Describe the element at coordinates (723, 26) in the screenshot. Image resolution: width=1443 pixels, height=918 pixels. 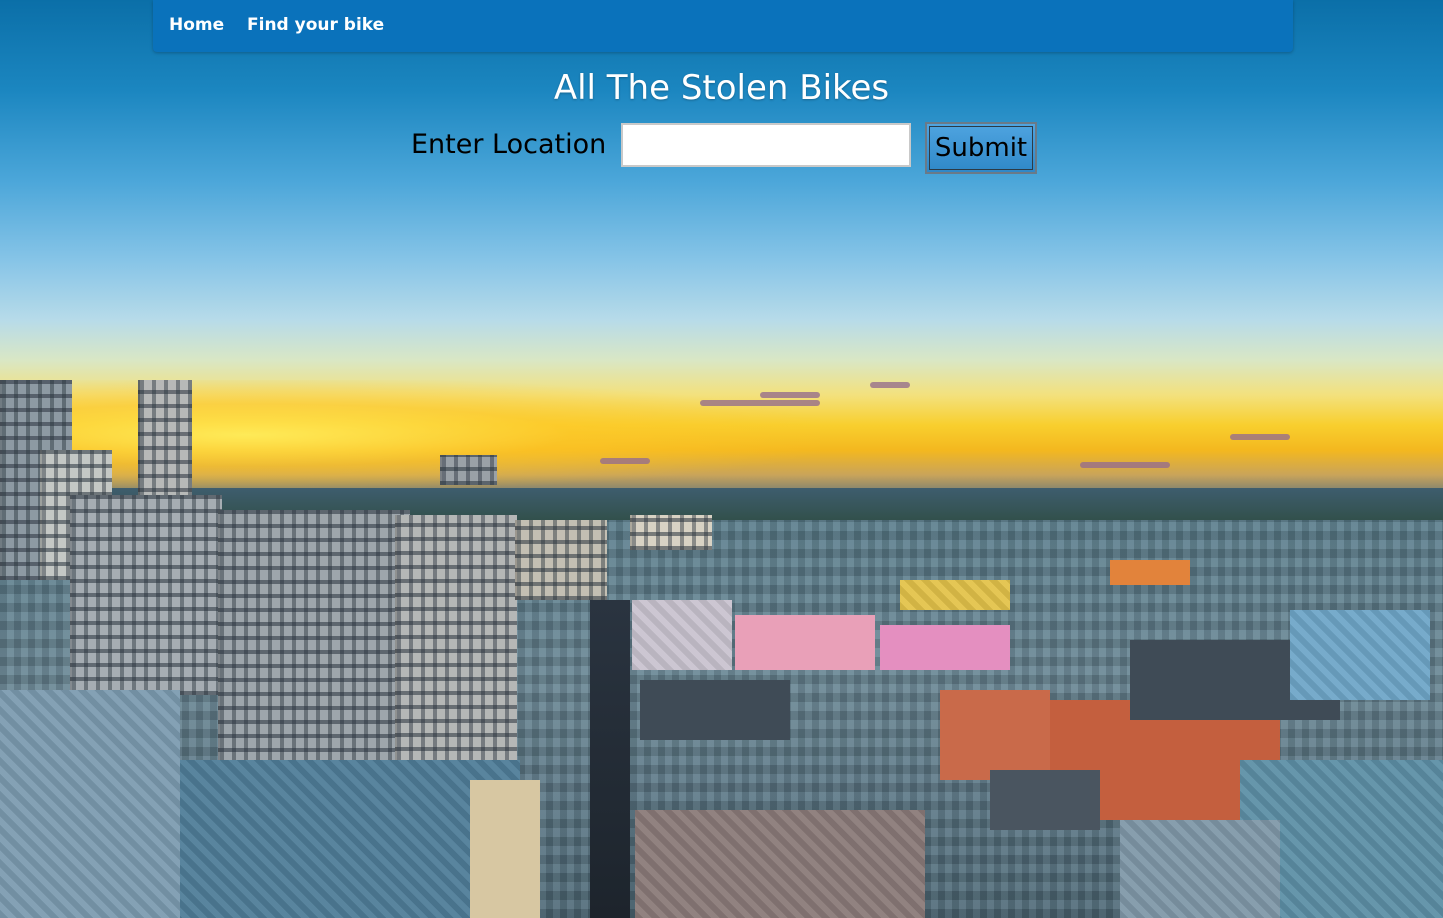
I see `top-navbar: Home Find your bike` at that location.